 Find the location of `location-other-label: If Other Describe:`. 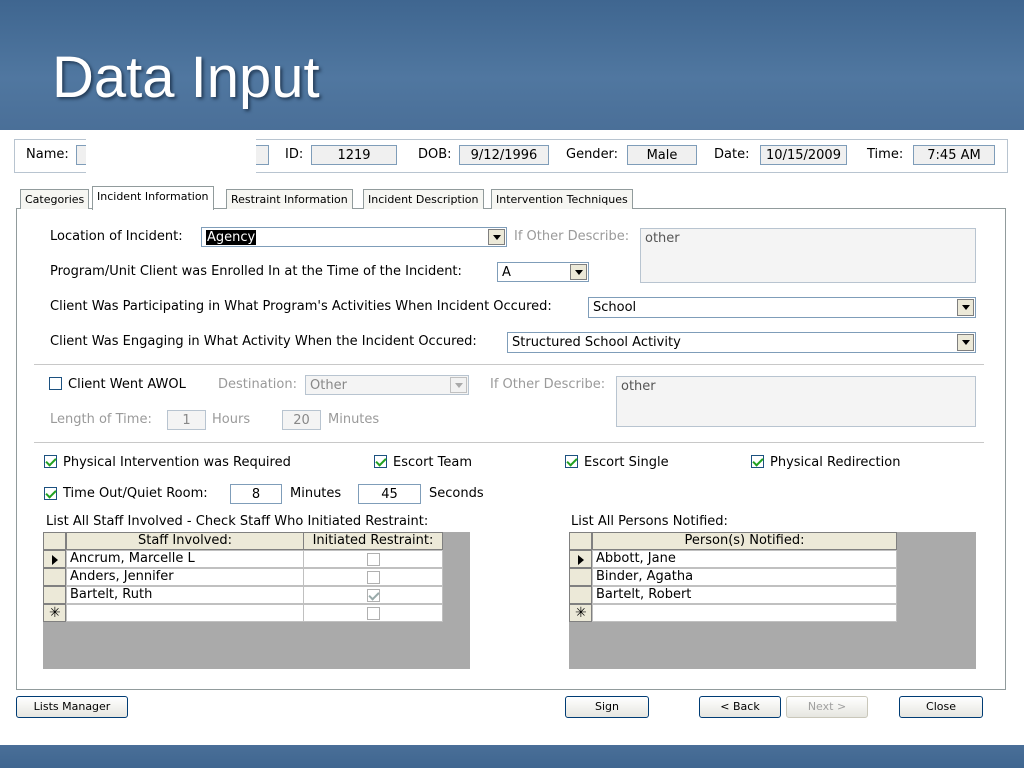

location-other-label: If Other Describe: is located at coordinates (572, 236).